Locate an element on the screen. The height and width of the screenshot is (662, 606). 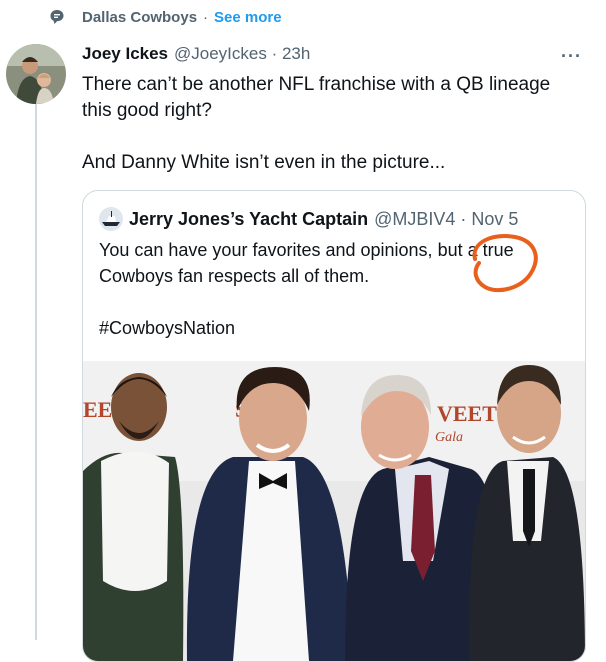
hashtag-link: #CowboysNation is located at coordinates (334, 328).